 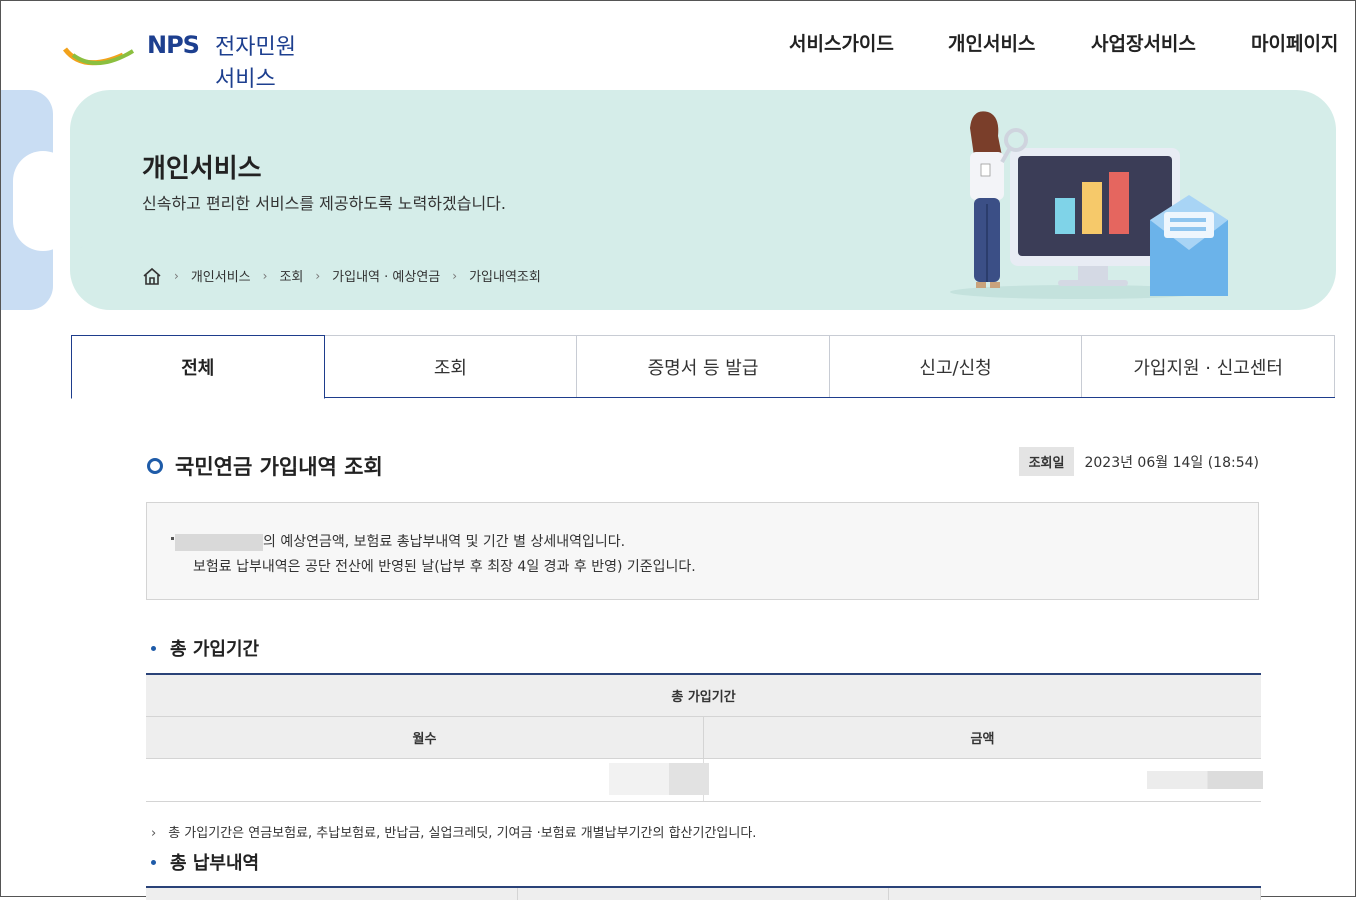 I want to click on total-payment-table, so click(x=704, y=893).